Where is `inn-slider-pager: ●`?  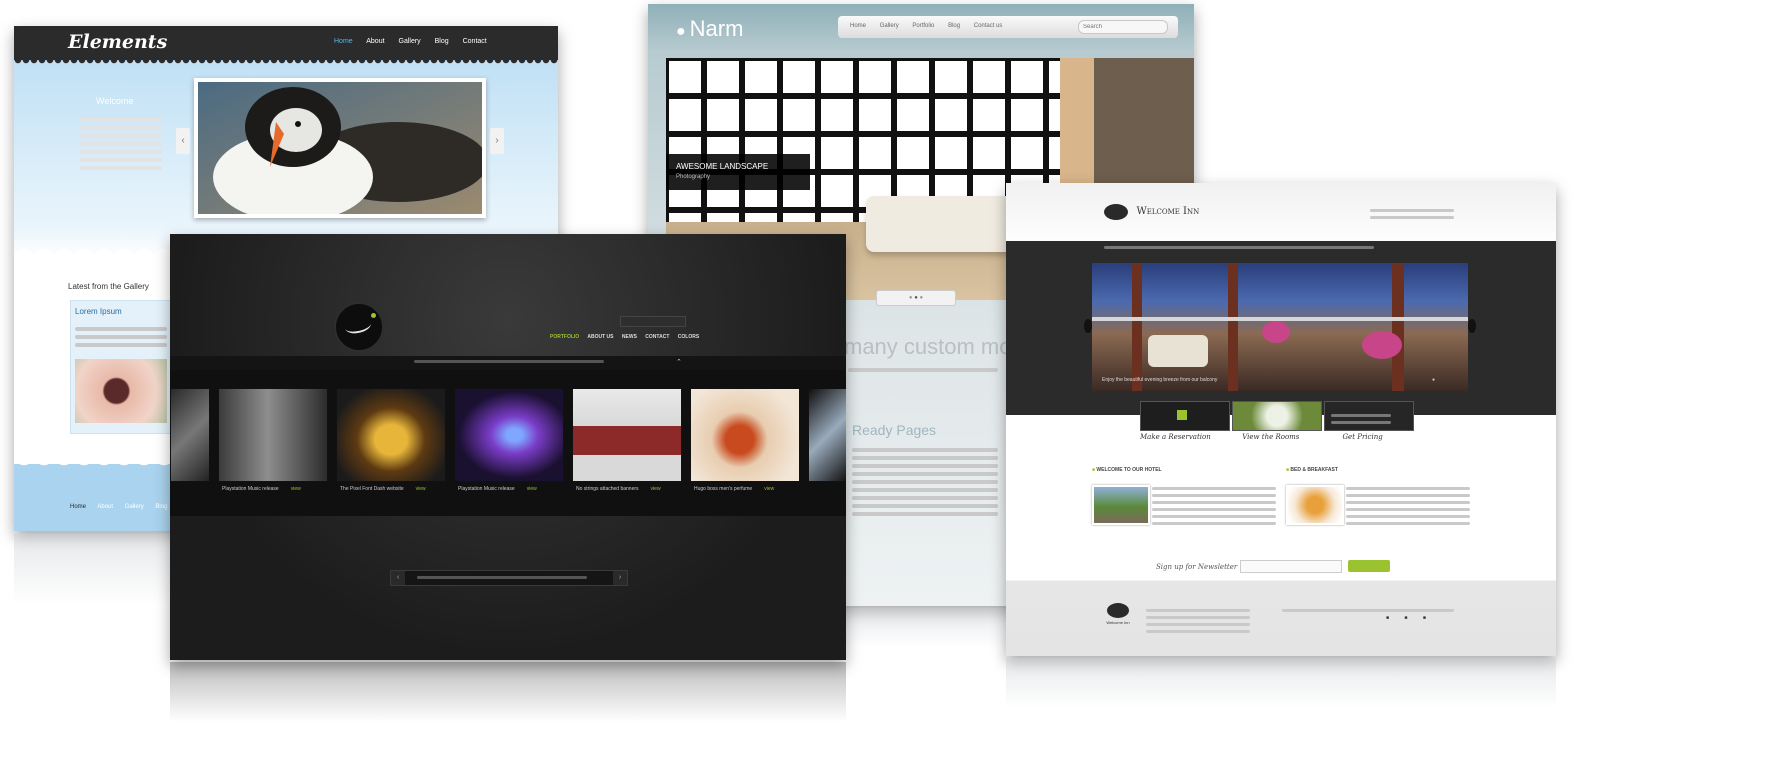 inn-slider-pager: ● is located at coordinates (1433, 380).